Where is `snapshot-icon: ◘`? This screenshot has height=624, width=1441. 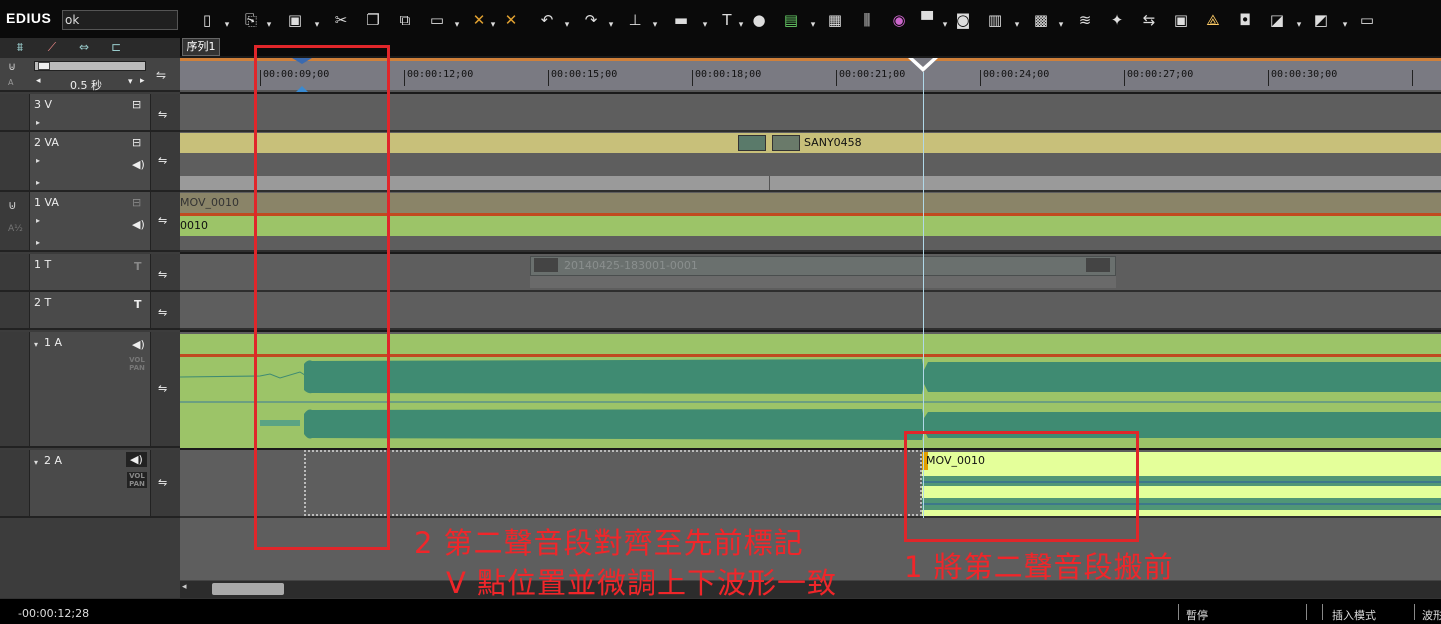 snapshot-icon: ◘ is located at coordinates (1245, 20).